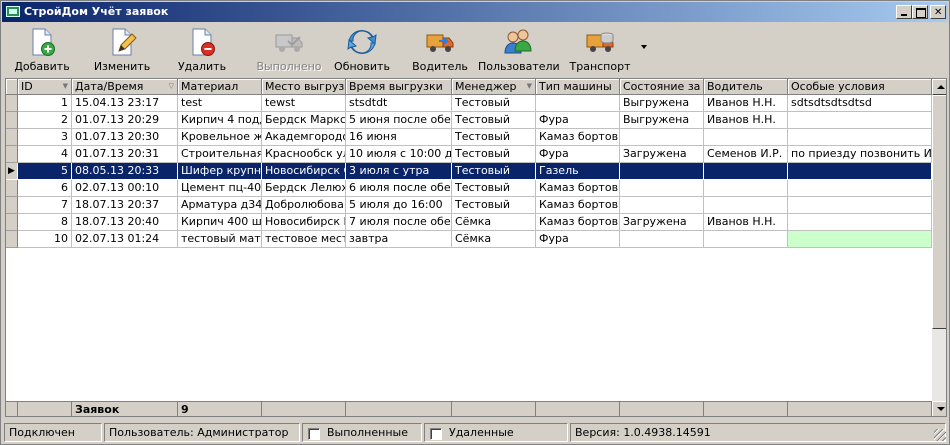  What do you see at coordinates (220, 188) in the screenshot?
I see `table-cell: Цемент пц-400` at bounding box center [220, 188].